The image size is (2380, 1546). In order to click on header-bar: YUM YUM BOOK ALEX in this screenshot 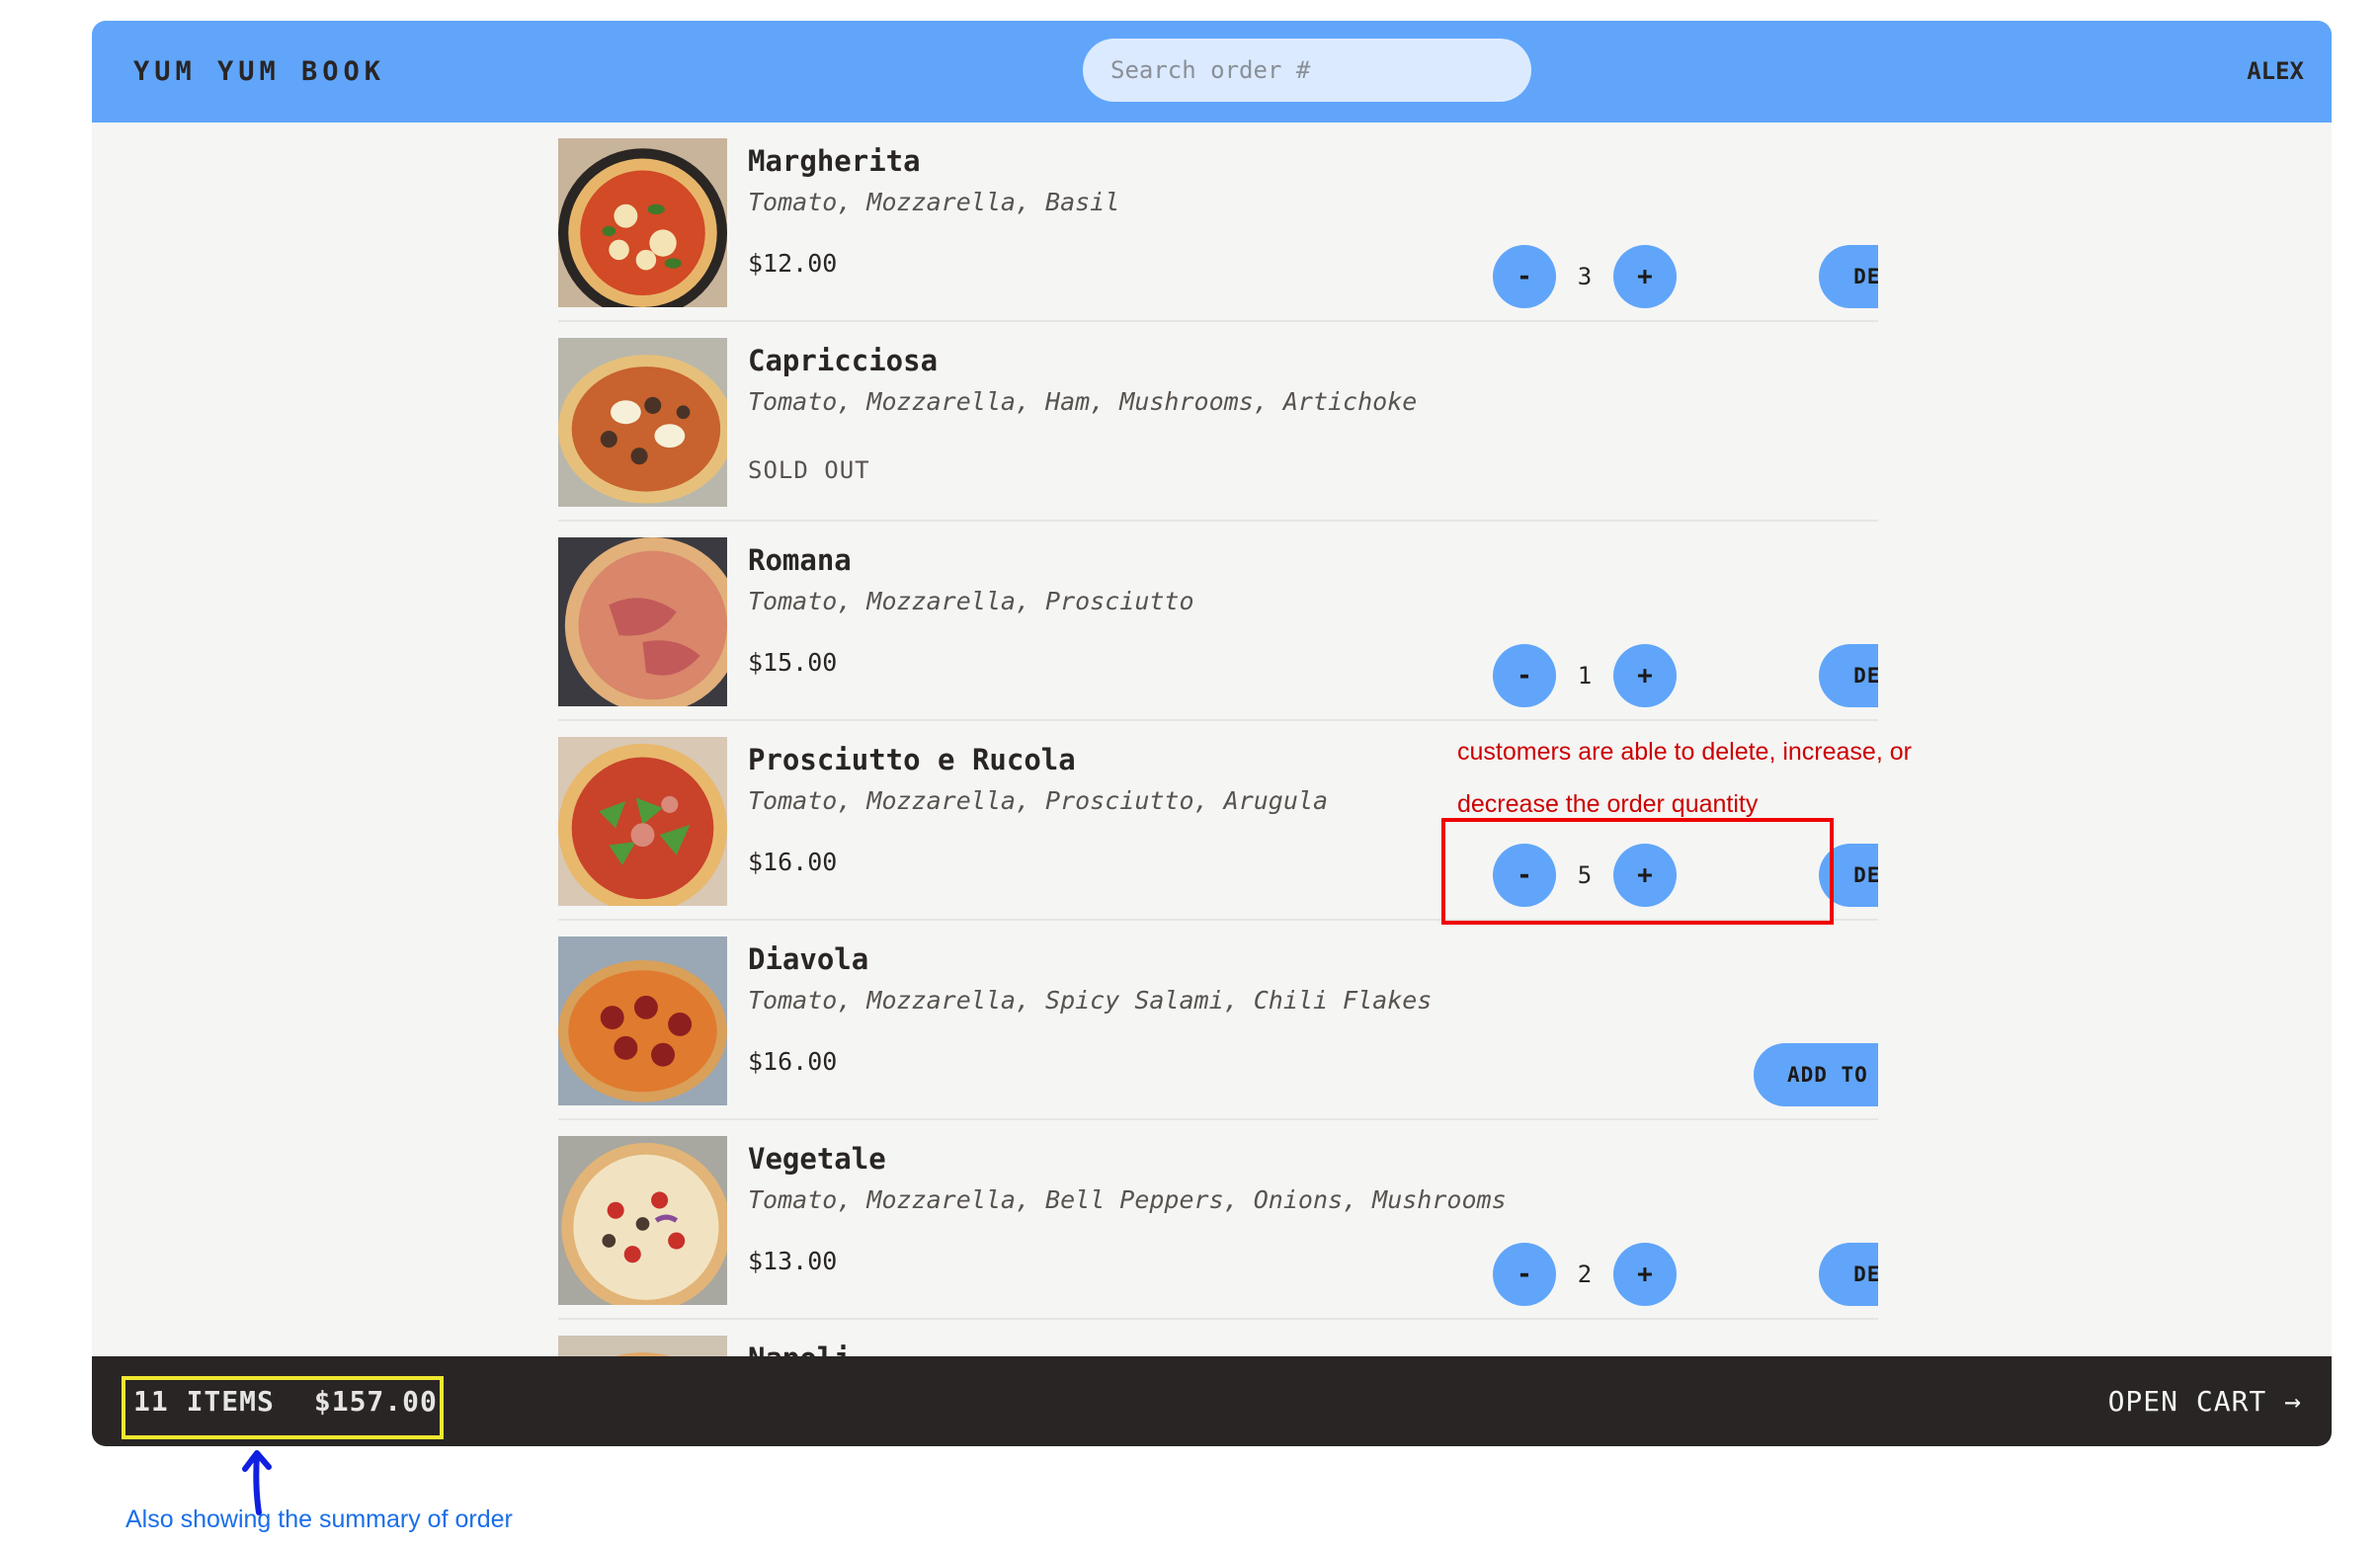, I will do `click(1212, 71)`.